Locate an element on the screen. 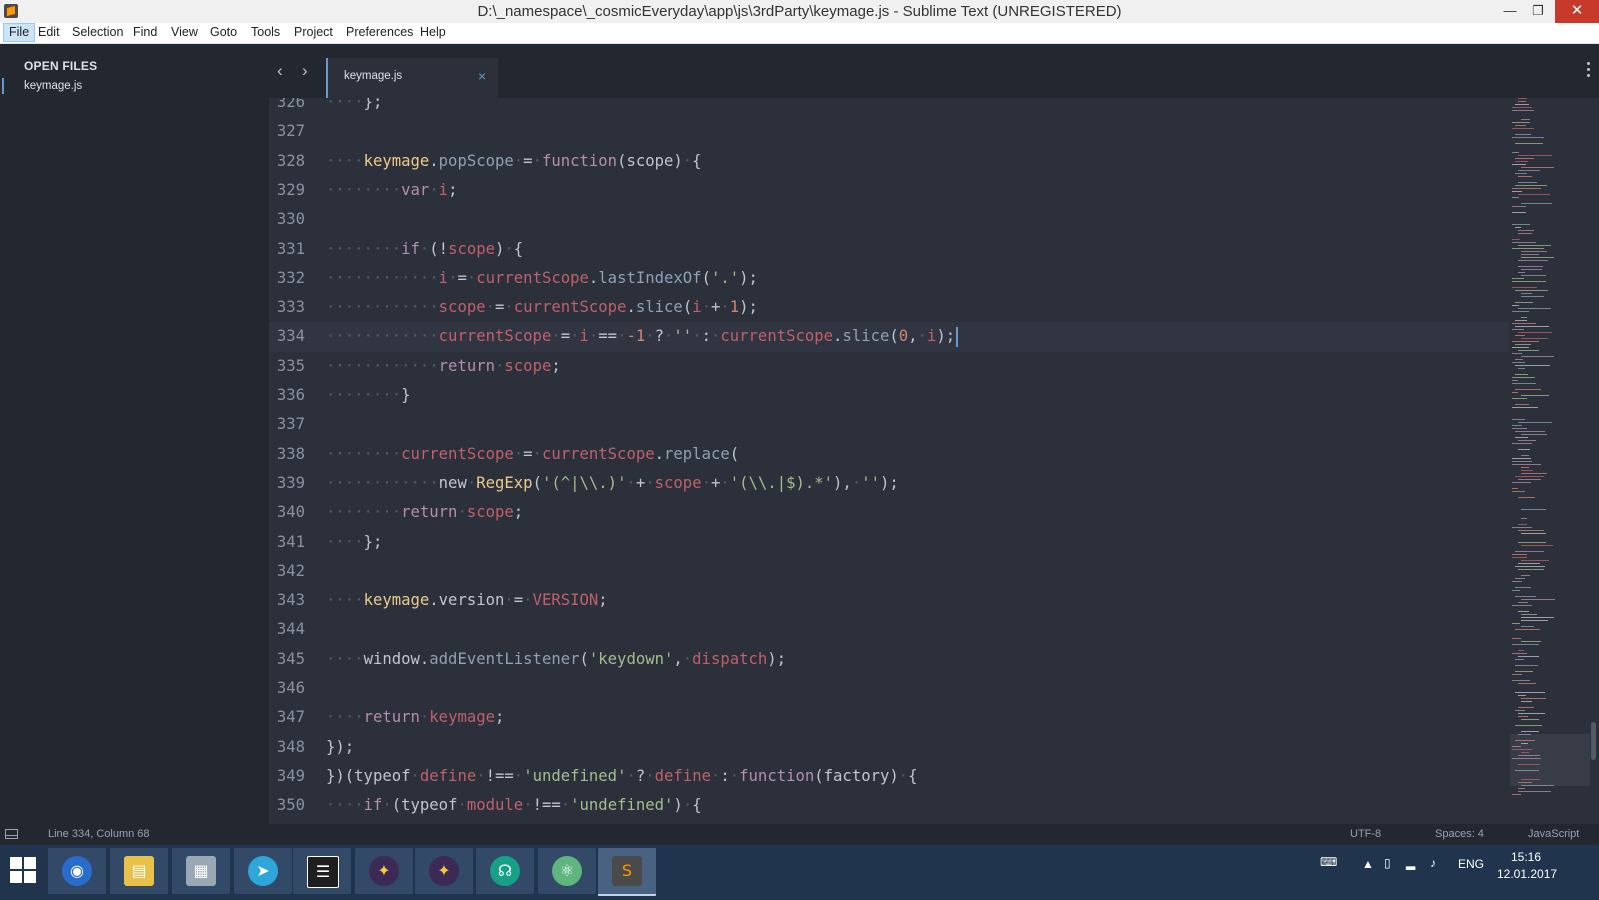 This screenshot has width=1599, height=900. tray-expand-icon: ▲ is located at coordinates (1368, 864).